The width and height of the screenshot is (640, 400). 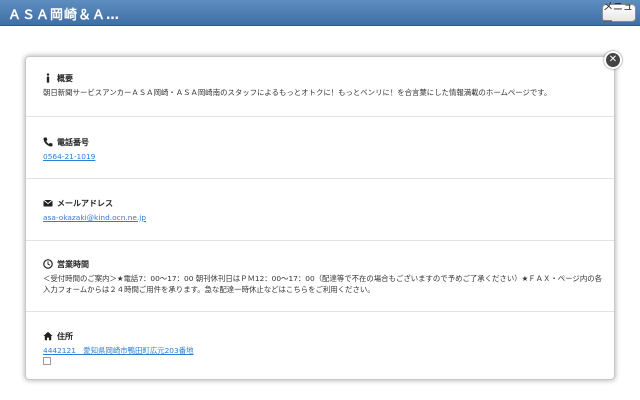 What do you see at coordinates (48, 336) in the screenshot?
I see `home-icon` at bounding box center [48, 336].